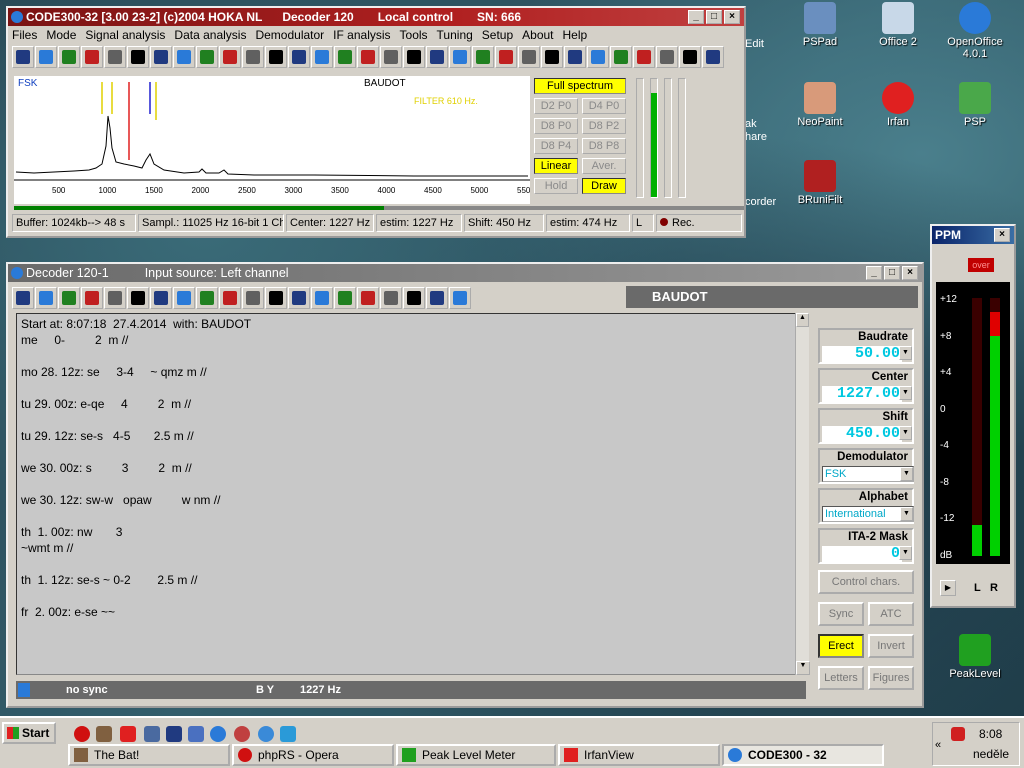  I want to click on alphabet-dropdown-icon: ▼, so click(906, 514).